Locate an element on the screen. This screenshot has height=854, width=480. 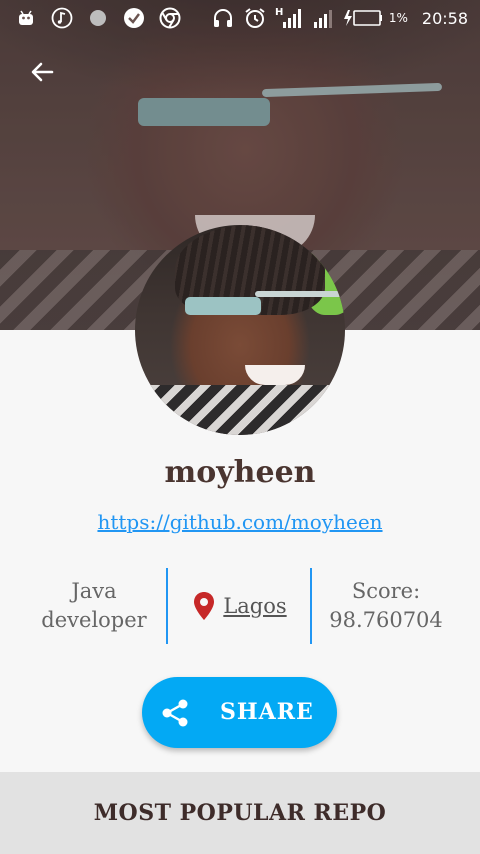
dot-icon is located at coordinates (98, 18).